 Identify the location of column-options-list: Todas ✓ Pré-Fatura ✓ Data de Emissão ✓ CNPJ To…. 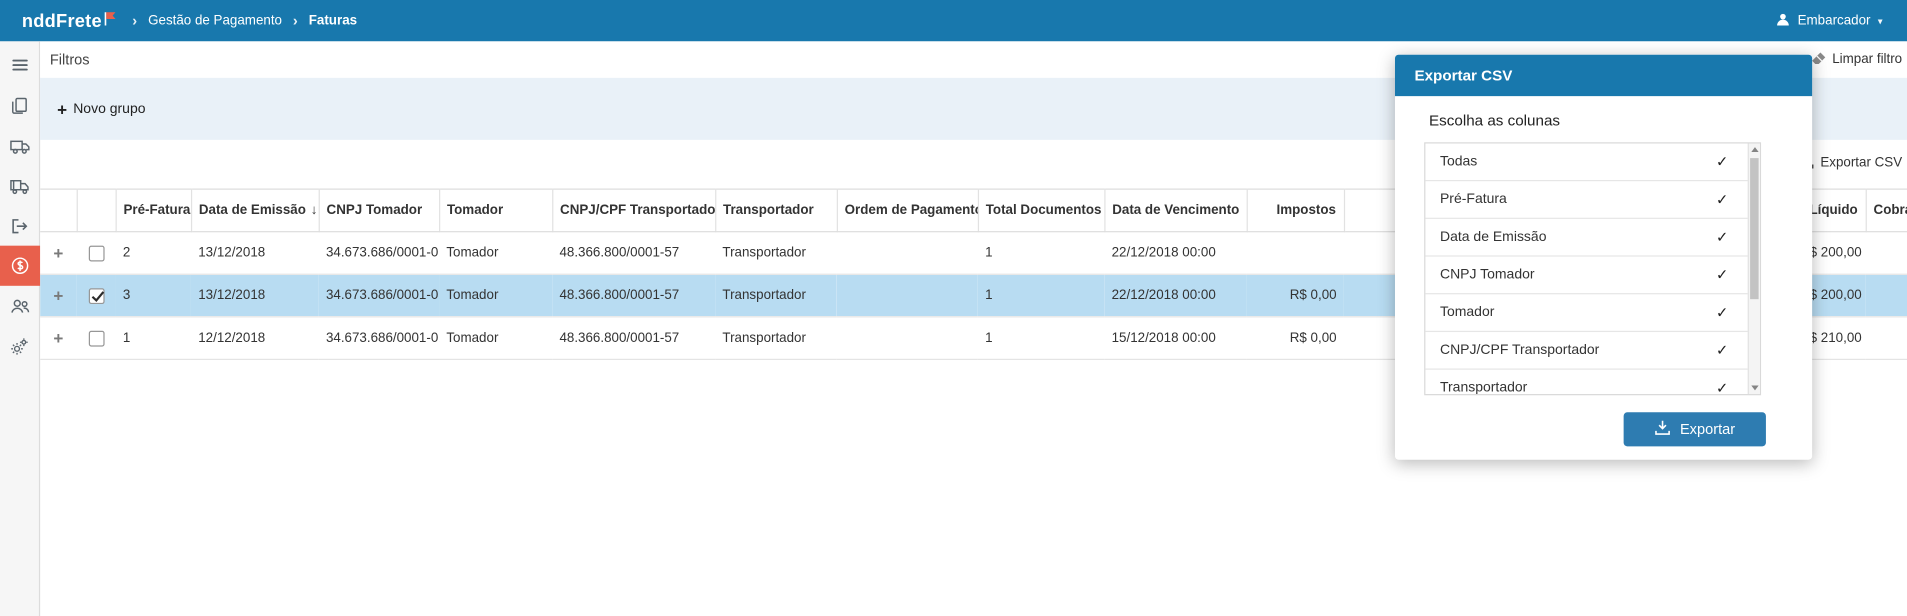
(1593, 269).